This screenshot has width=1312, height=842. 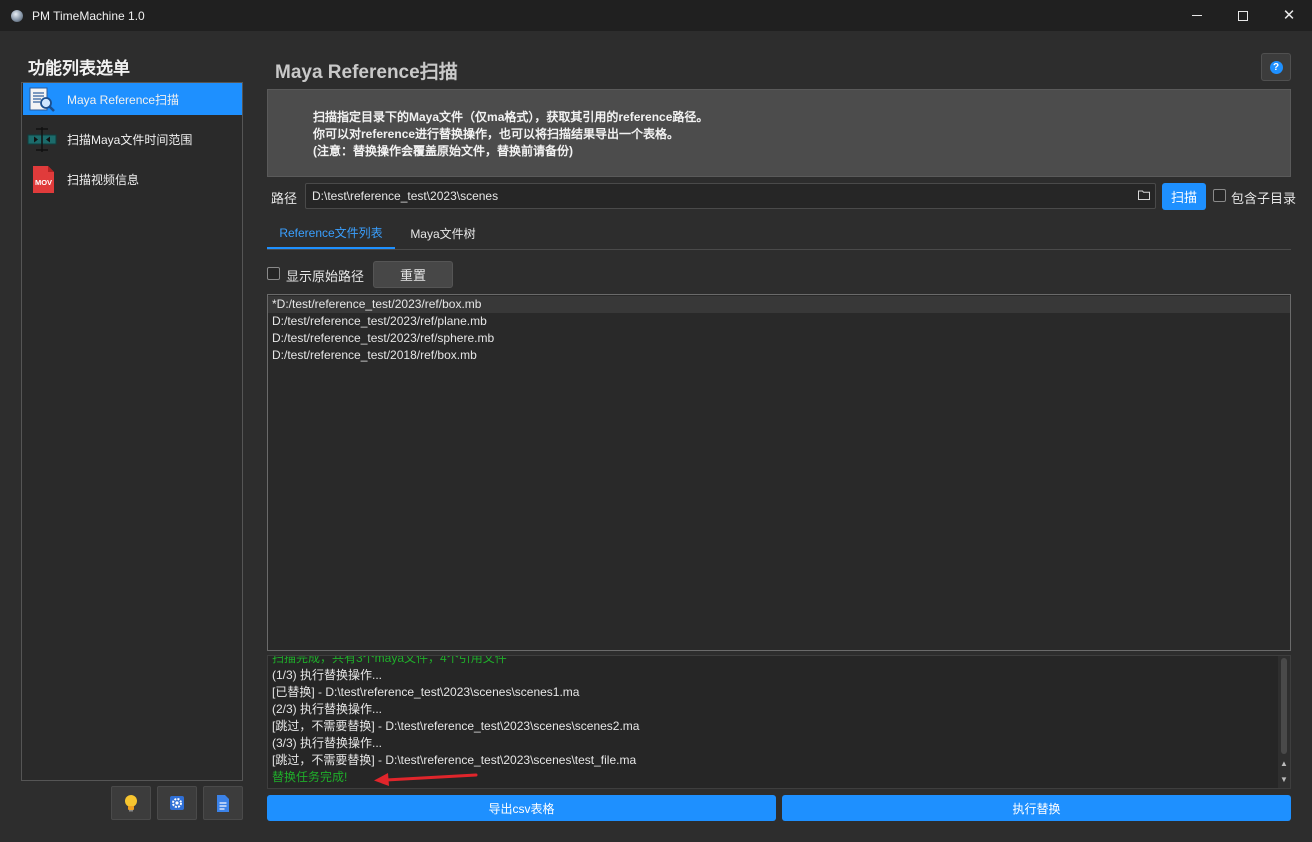 What do you see at coordinates (779, 304) in the screenshot?
I see `list-item: *D:/test/reference_test/2023/ref/box.mb` at bounding box center [779, 304].